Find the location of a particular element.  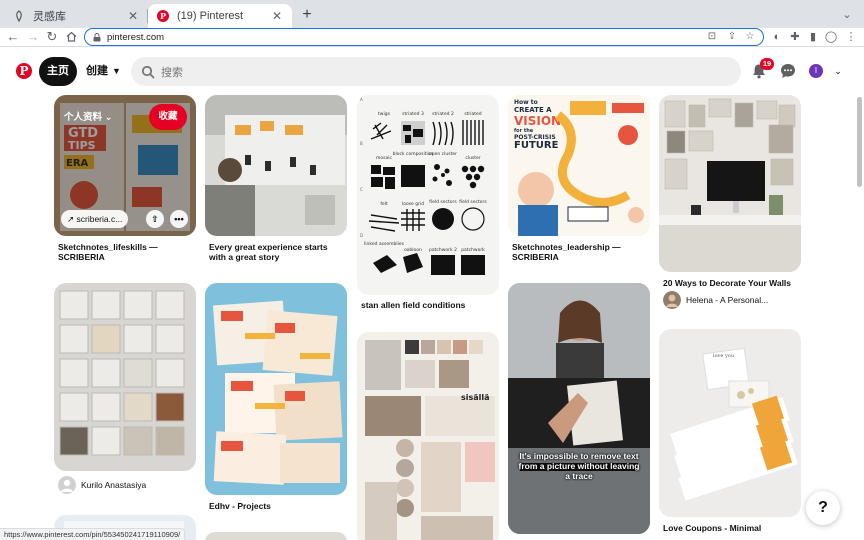

profile-icon: ◯ is located at coordinates (831, 37).